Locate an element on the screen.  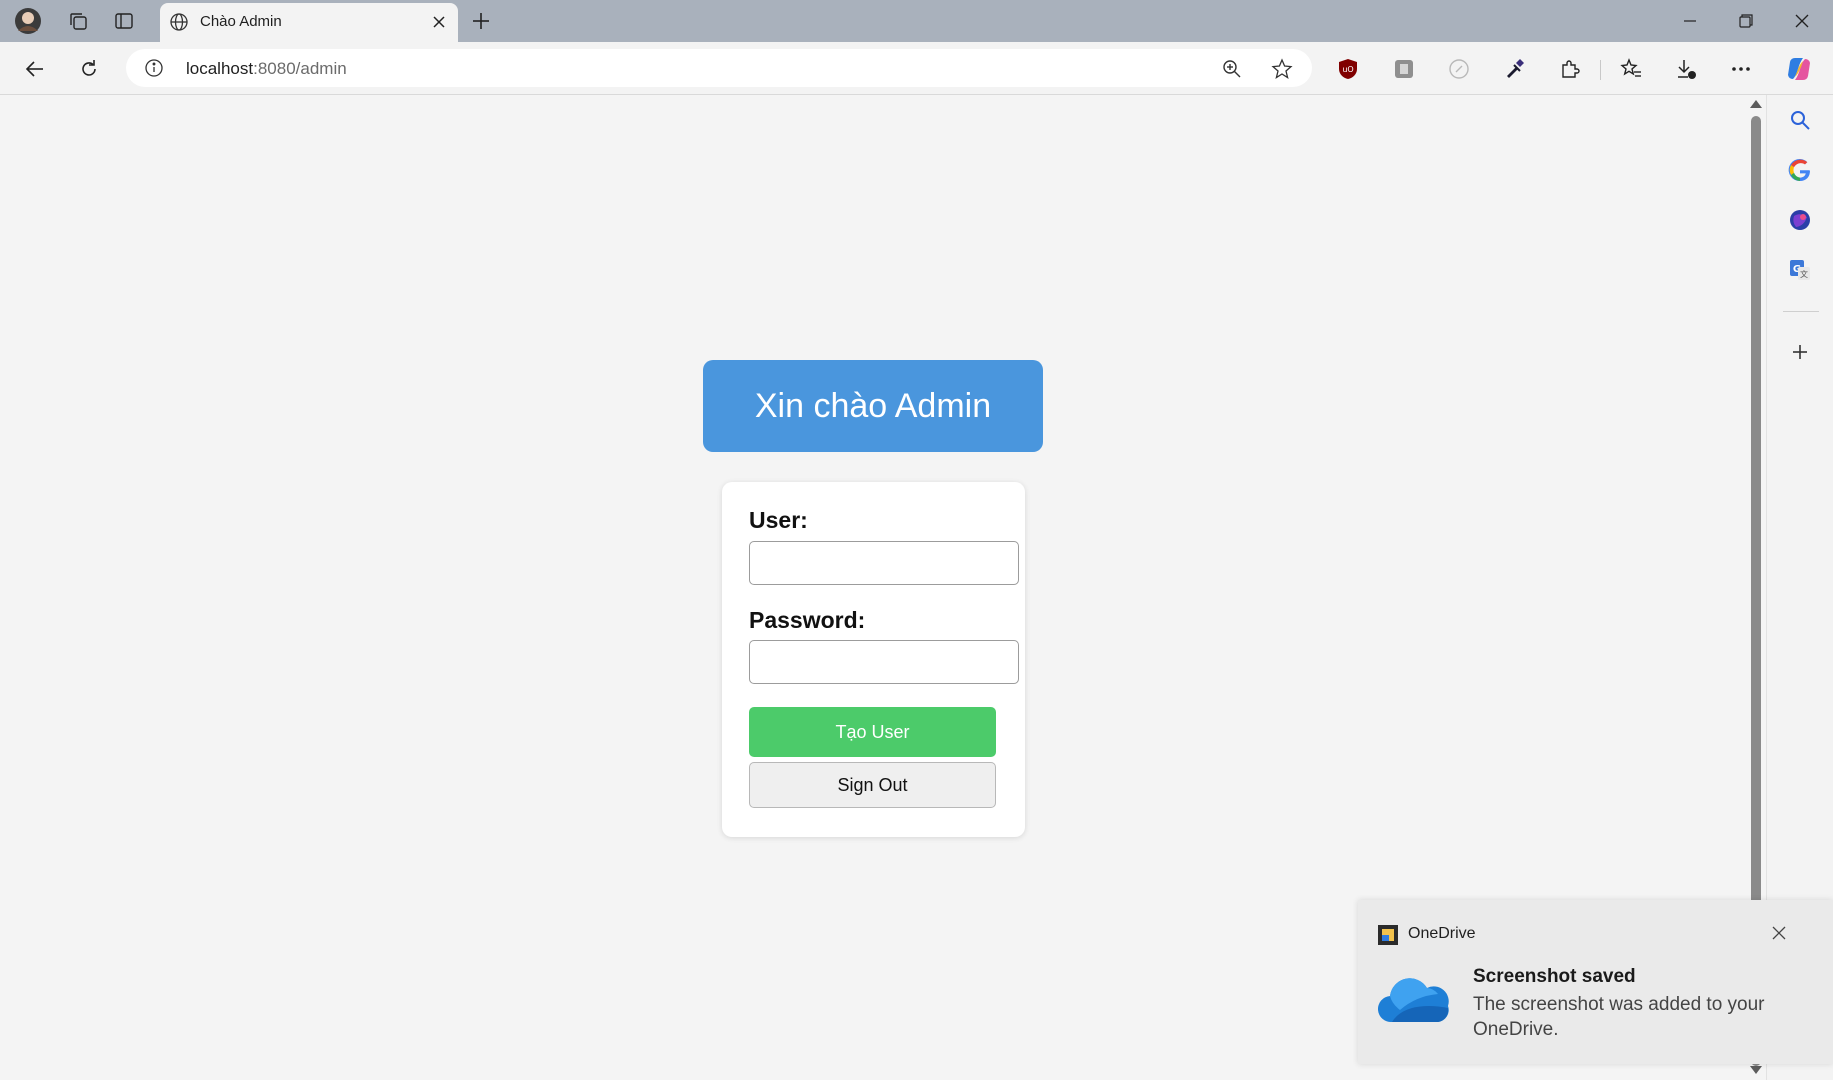
eyedropper-icon is located at coordinates (1514, 69).